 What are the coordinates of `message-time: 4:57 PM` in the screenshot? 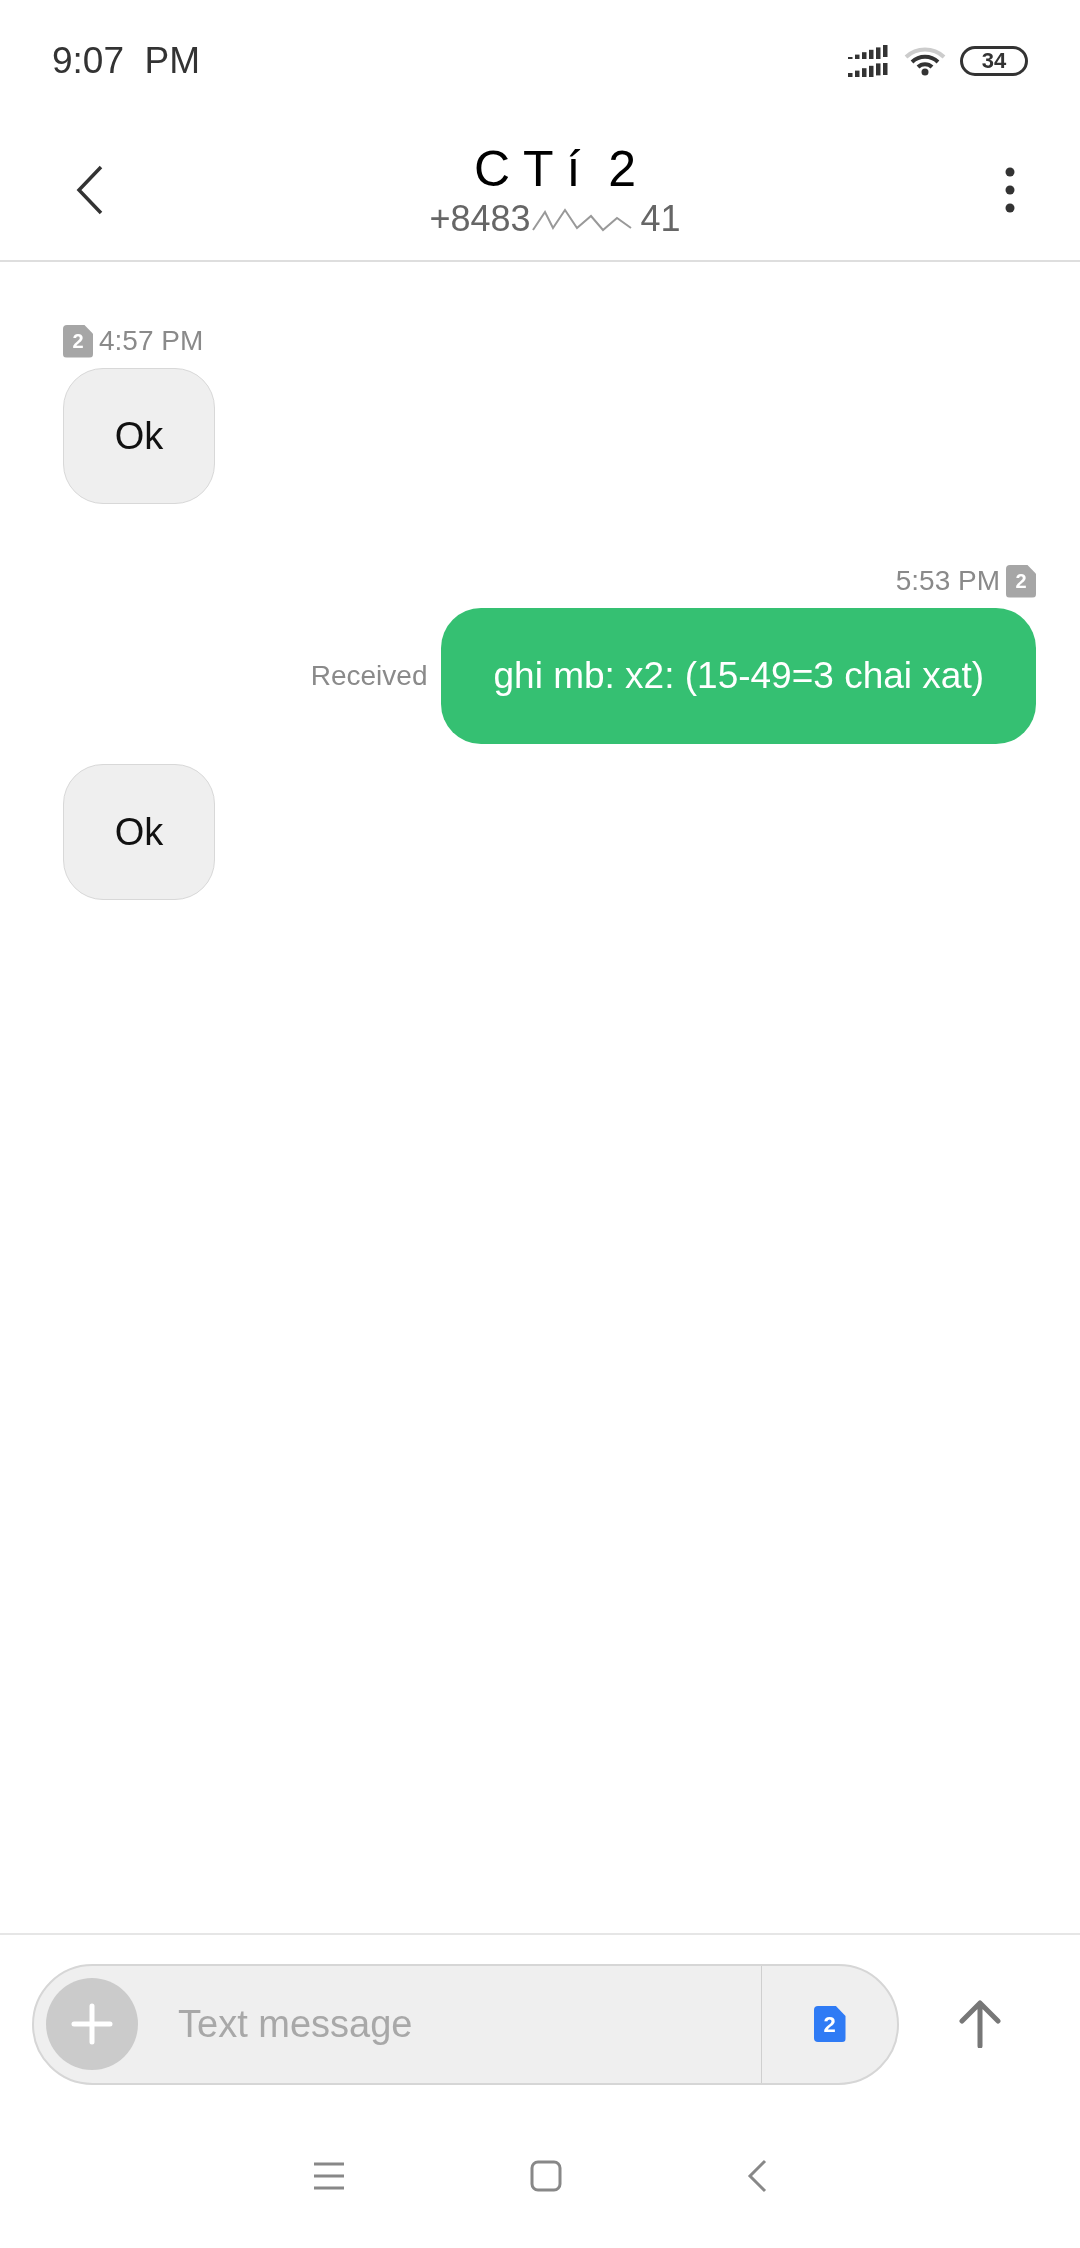 It's located at (151, 341).